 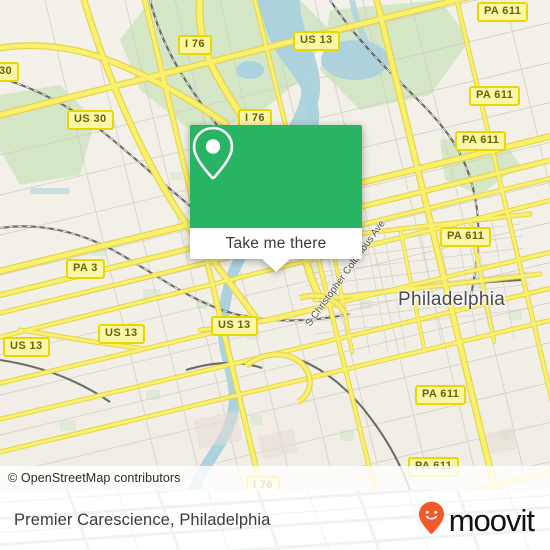 I want to click on moovit-logo: moovit, so click(x=476, y=520).